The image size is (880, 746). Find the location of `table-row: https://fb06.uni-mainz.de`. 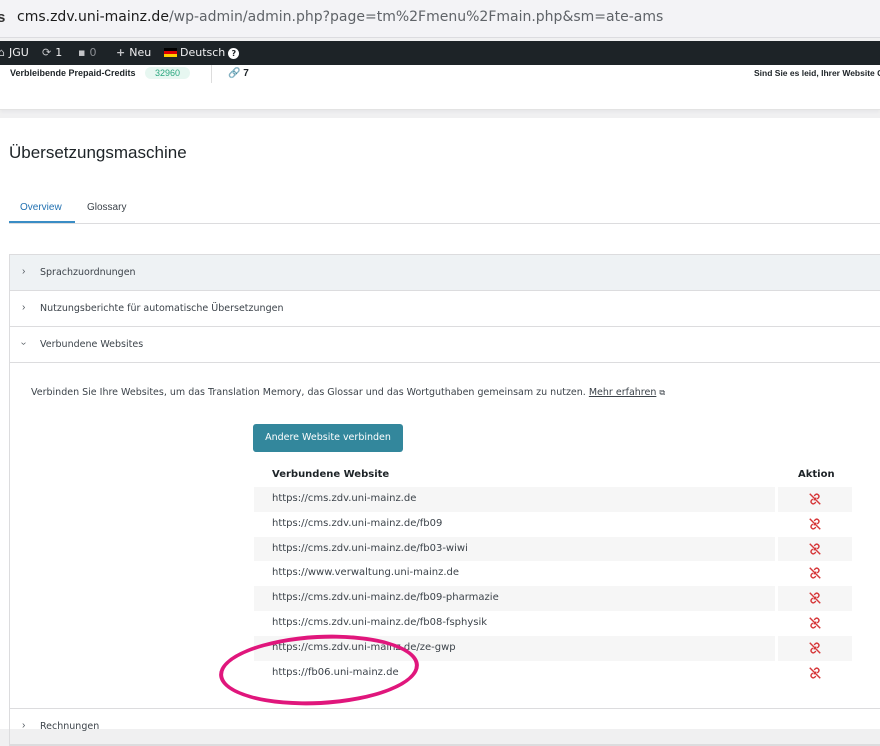

table-row: https://fb06.uni-mainz.de is located at coordinates (553, 673).